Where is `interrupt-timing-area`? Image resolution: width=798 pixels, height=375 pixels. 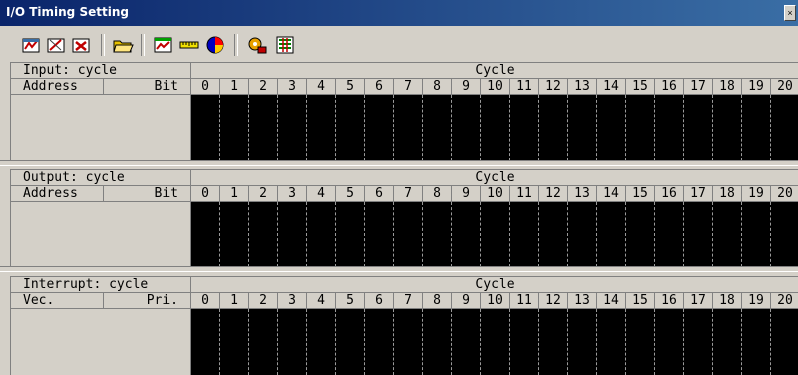
interrupt-timing-area is located at coordinates (494, 342).